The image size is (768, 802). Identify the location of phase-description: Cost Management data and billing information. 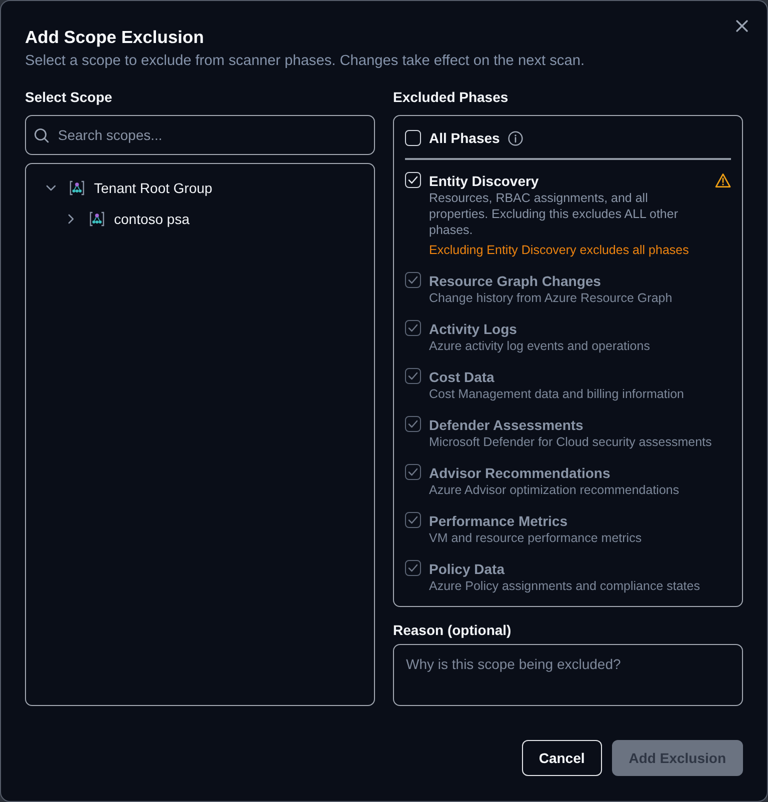
(556, 394).